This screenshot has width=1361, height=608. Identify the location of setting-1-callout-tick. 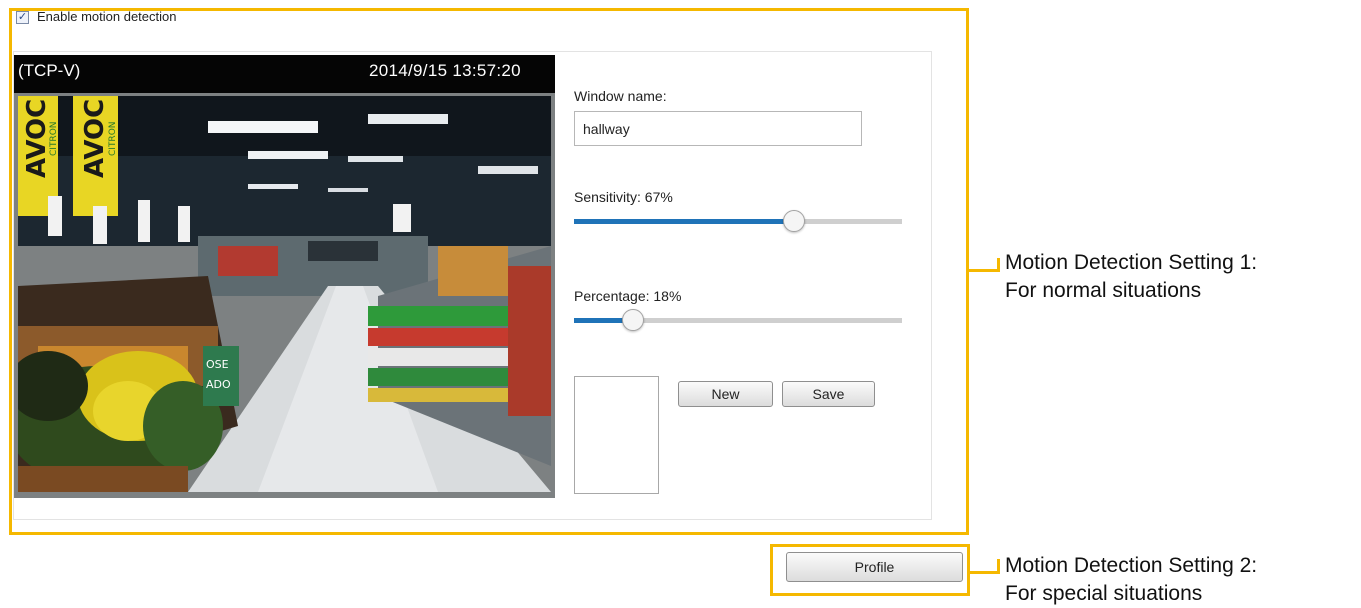
(998, 265).